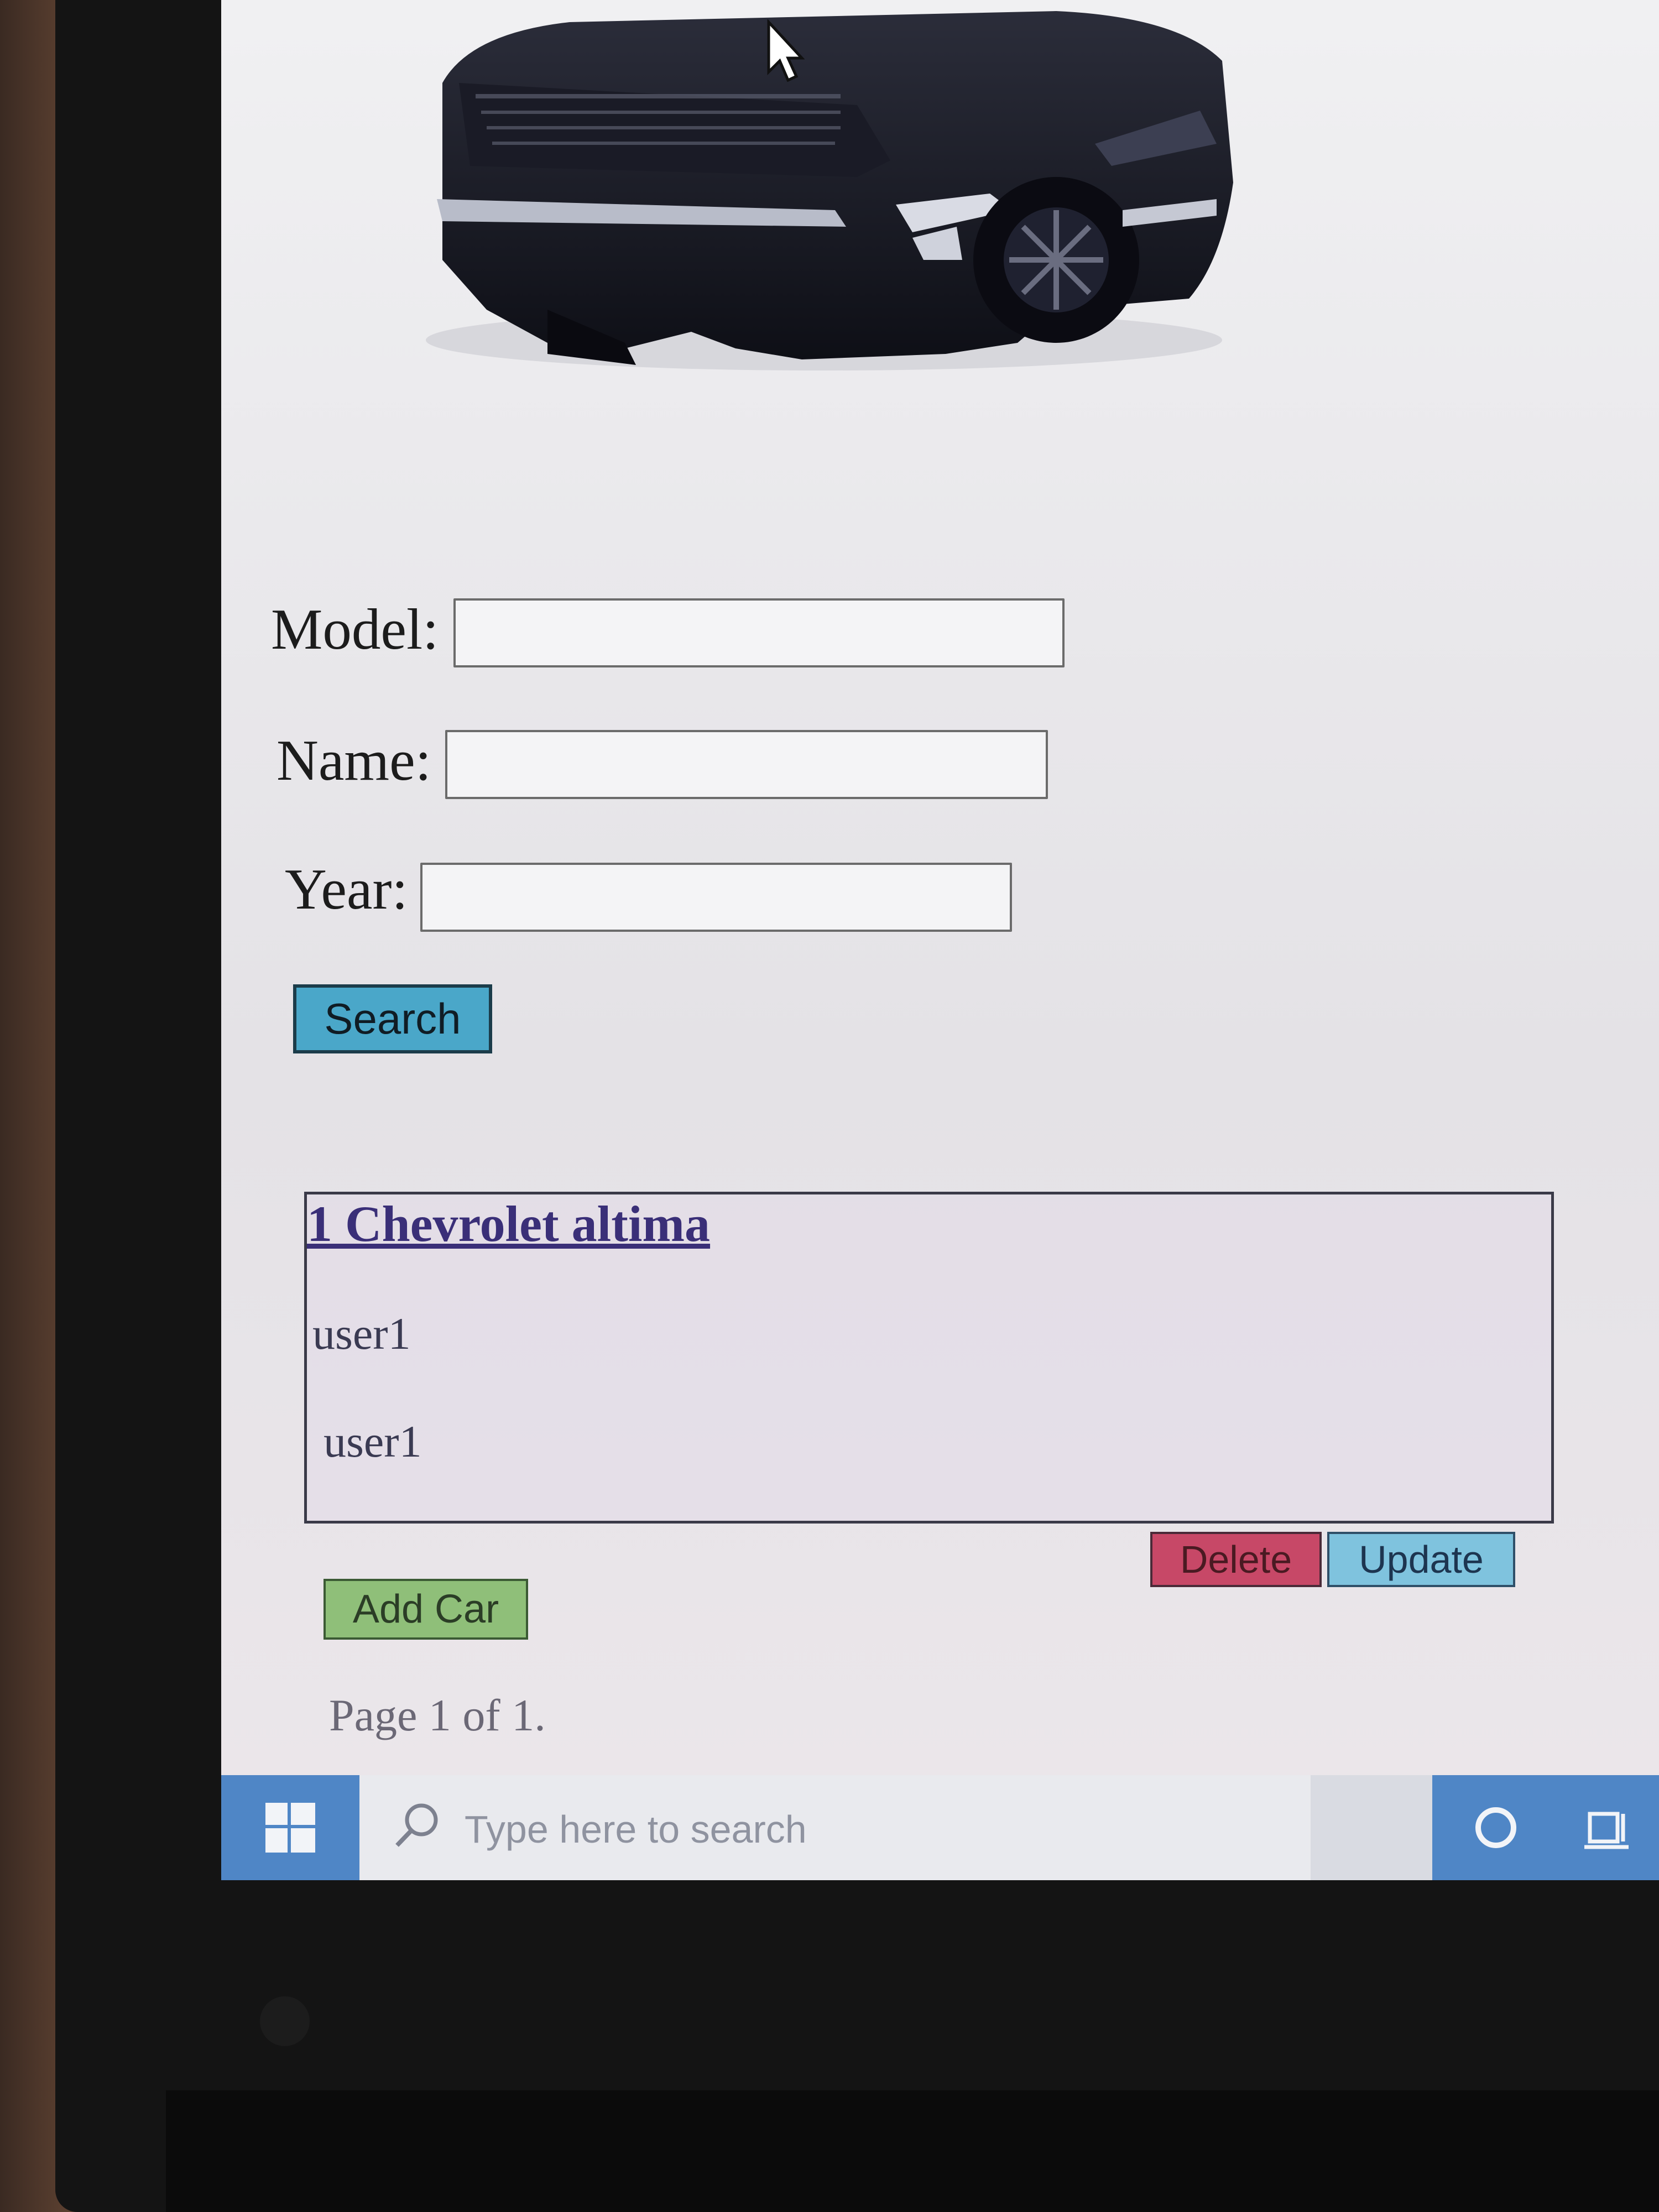 The image size is (1659, 2212). What do you see at coordinates (392, 1019) in the screenshot?
I see `search-button: Search` at bounding box center [392, 1019].